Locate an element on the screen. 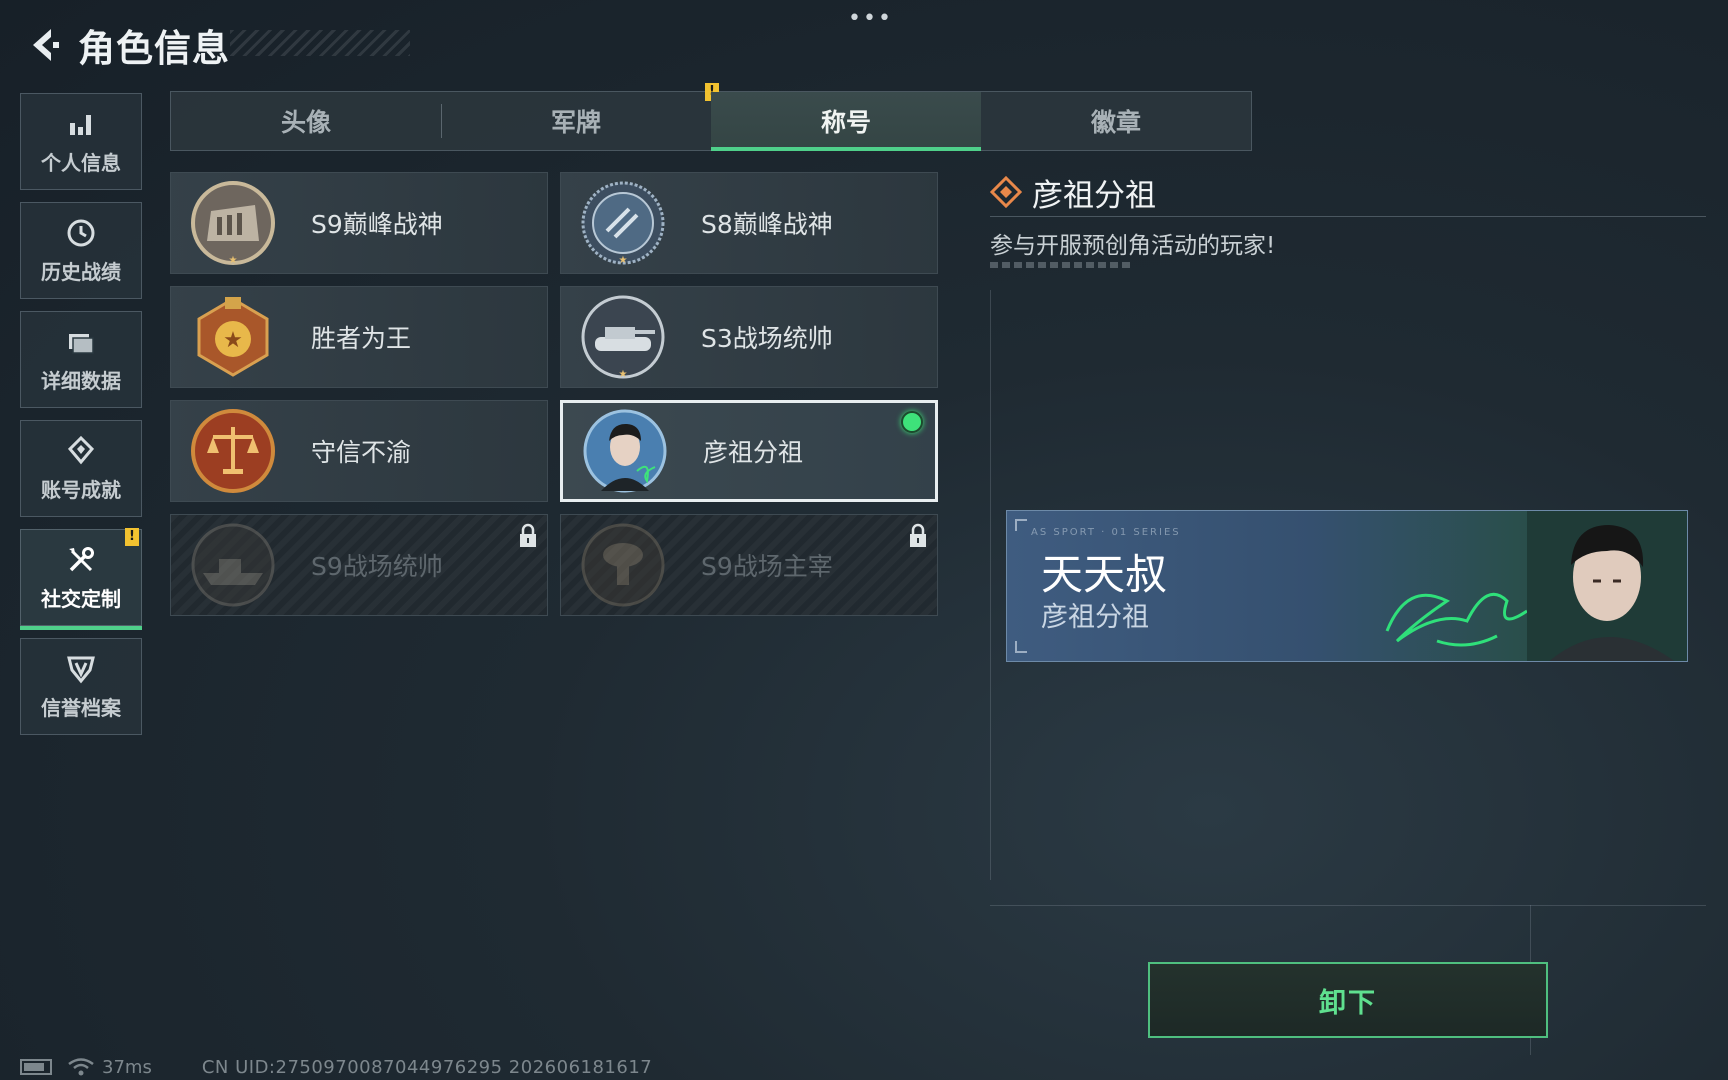  page-header: 角色信息 is located at coordinates (126, 45).